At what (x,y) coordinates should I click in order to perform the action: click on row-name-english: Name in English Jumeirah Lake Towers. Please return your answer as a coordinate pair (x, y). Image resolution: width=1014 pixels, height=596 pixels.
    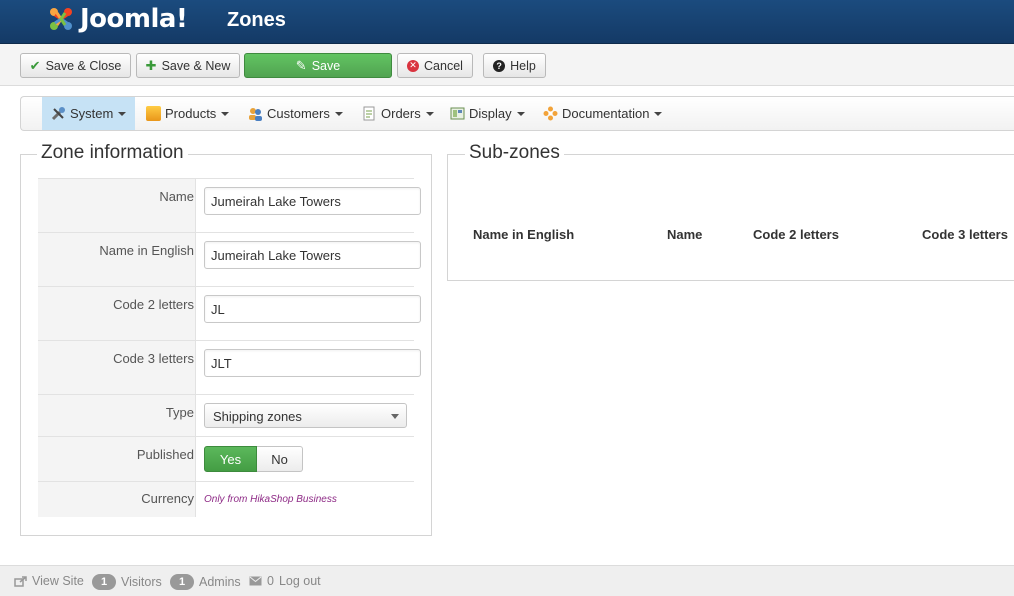
    Looking at the image, I should click on (229, 259).